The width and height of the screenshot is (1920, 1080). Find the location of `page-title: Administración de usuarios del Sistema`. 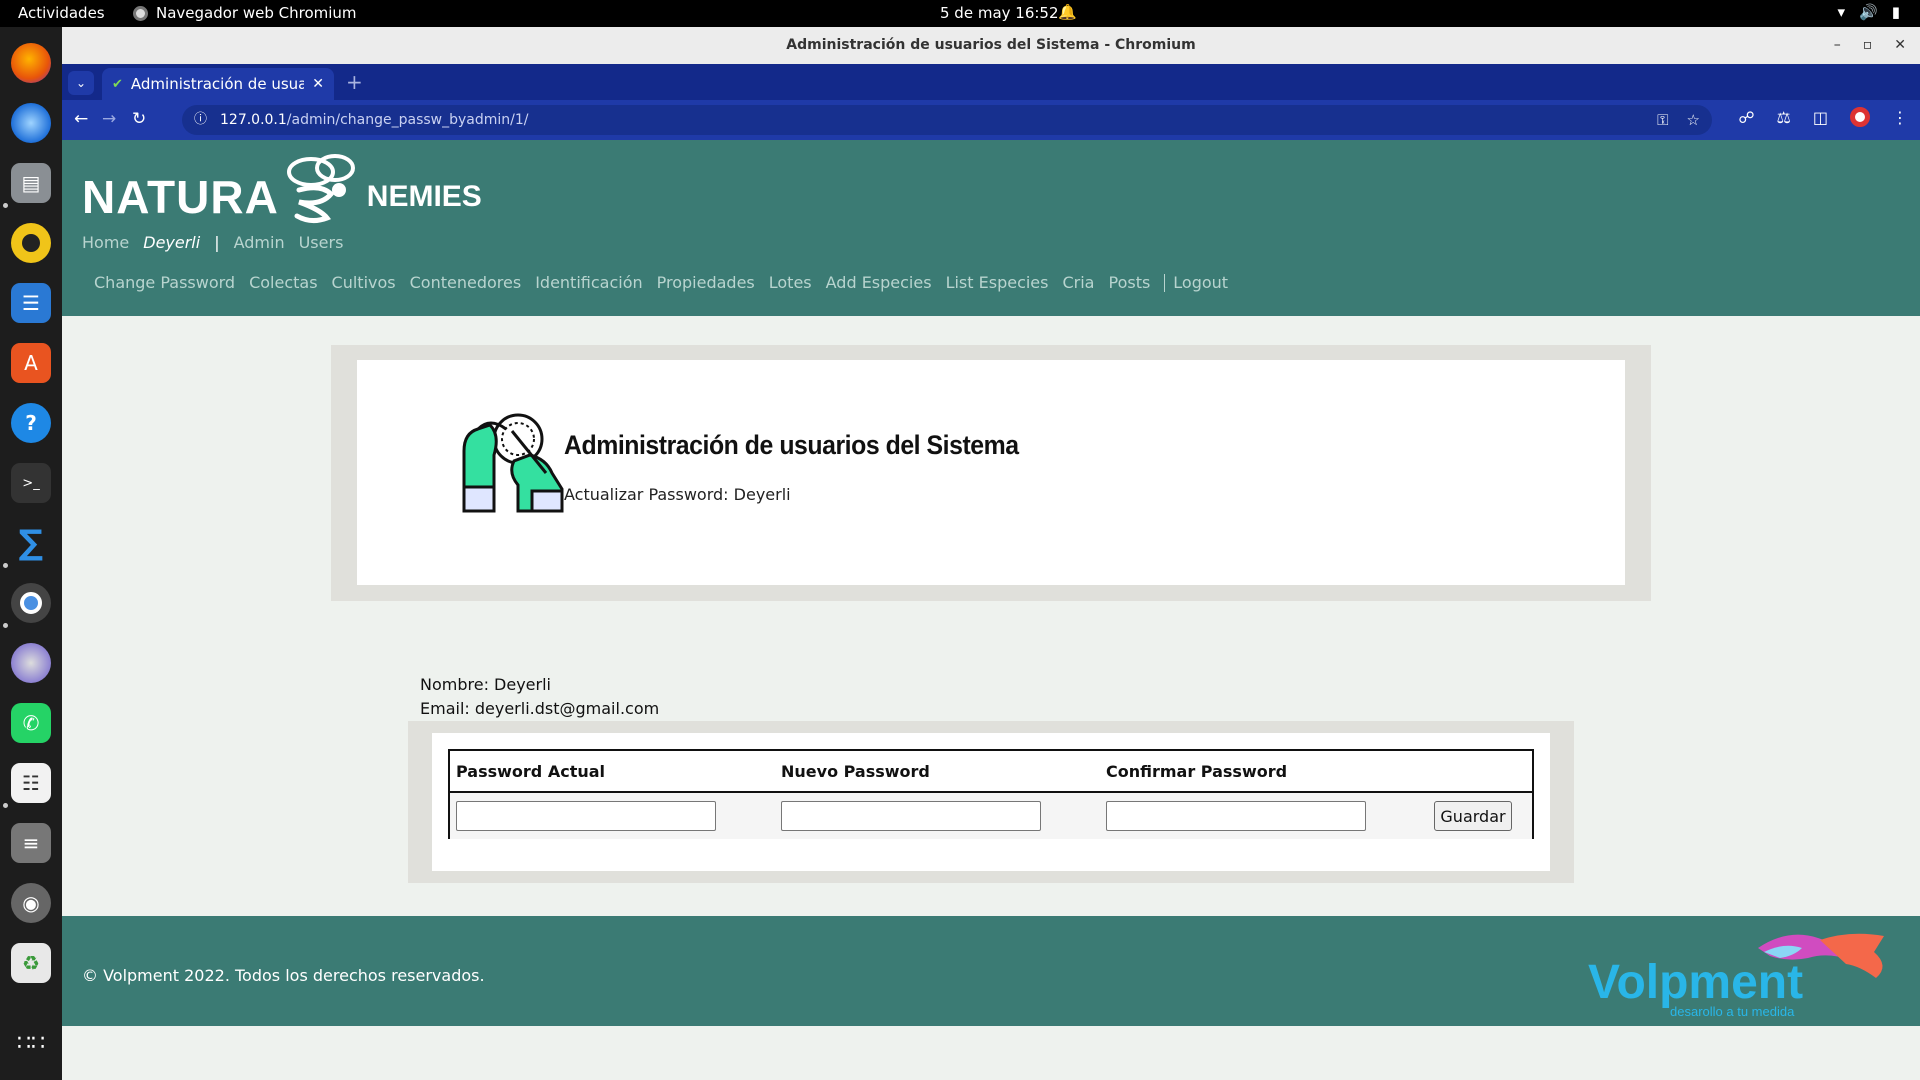

page-title: Administración de usuarios del Sistema is located at coordinates (791, 445).